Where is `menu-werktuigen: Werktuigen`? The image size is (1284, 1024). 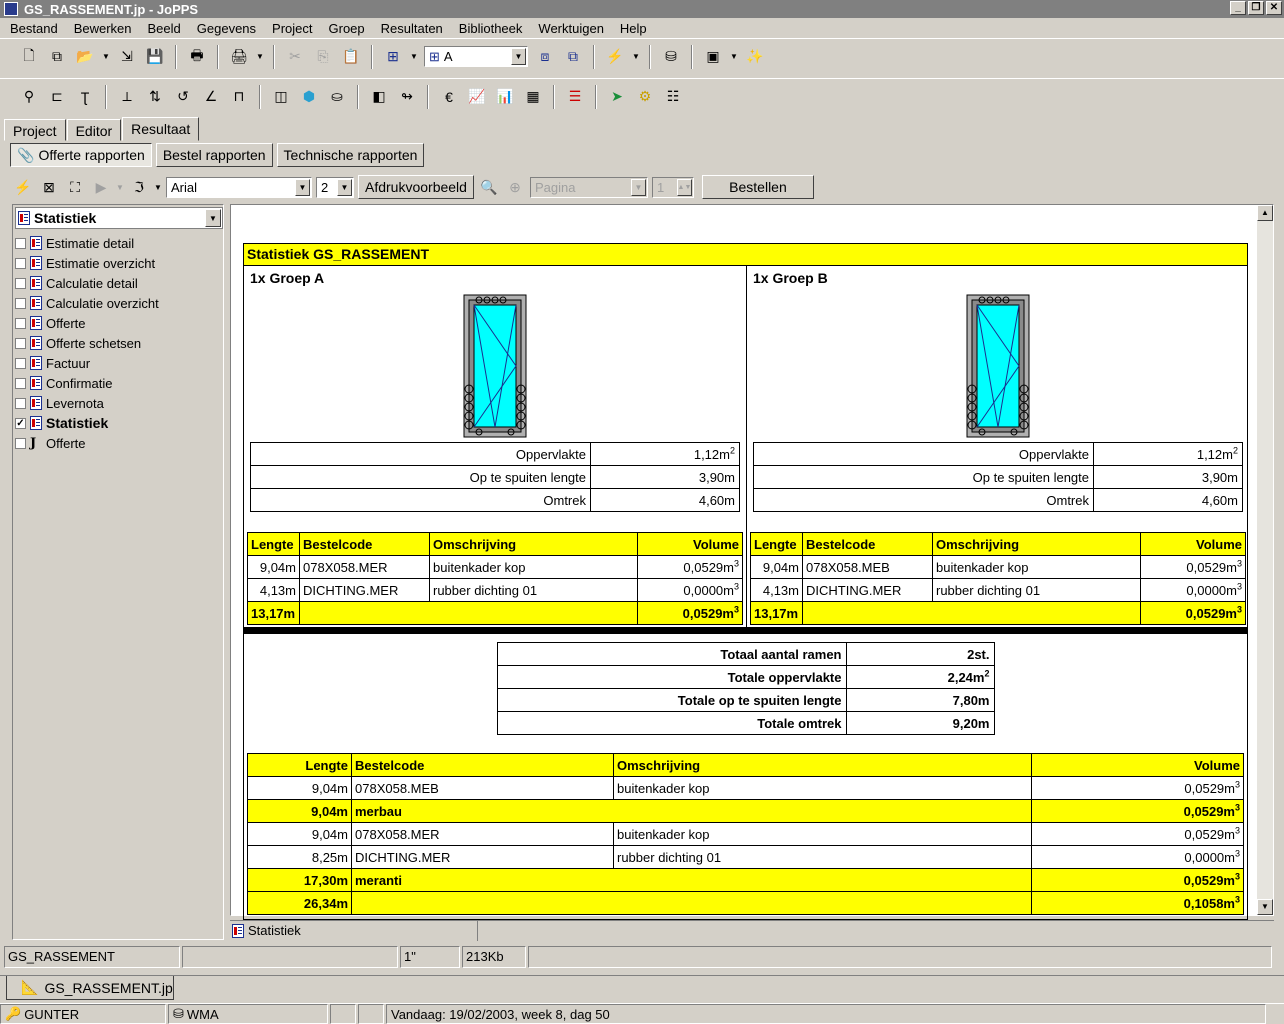 menu-werktuigen: Werktuigen is located at coordinates (571, 28).